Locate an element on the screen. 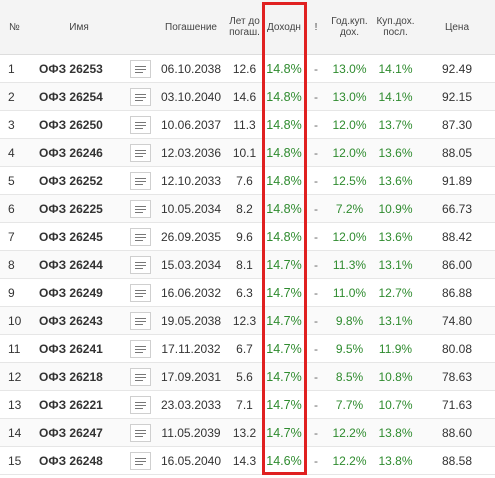 This screenshot has height=478, width=495. maturity-date: 16.06.2032 is located at coordinates (191, 292).